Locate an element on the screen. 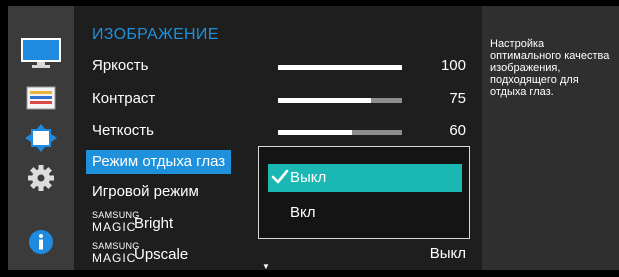  checkmark-icon is located at coordinates (280, 176).